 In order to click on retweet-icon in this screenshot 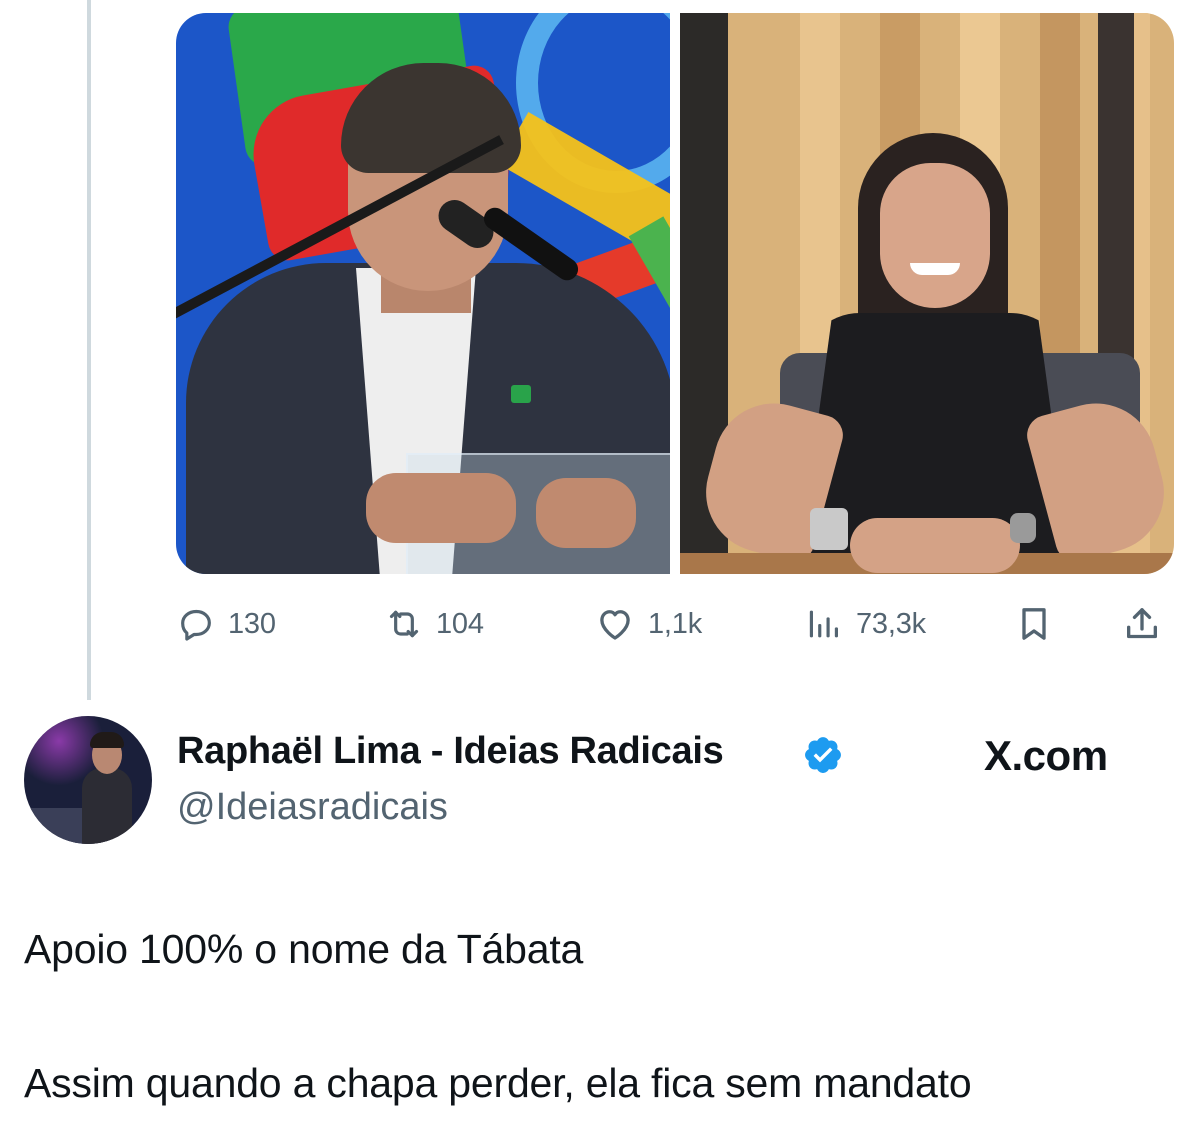, I will do `click(404, 624)`.